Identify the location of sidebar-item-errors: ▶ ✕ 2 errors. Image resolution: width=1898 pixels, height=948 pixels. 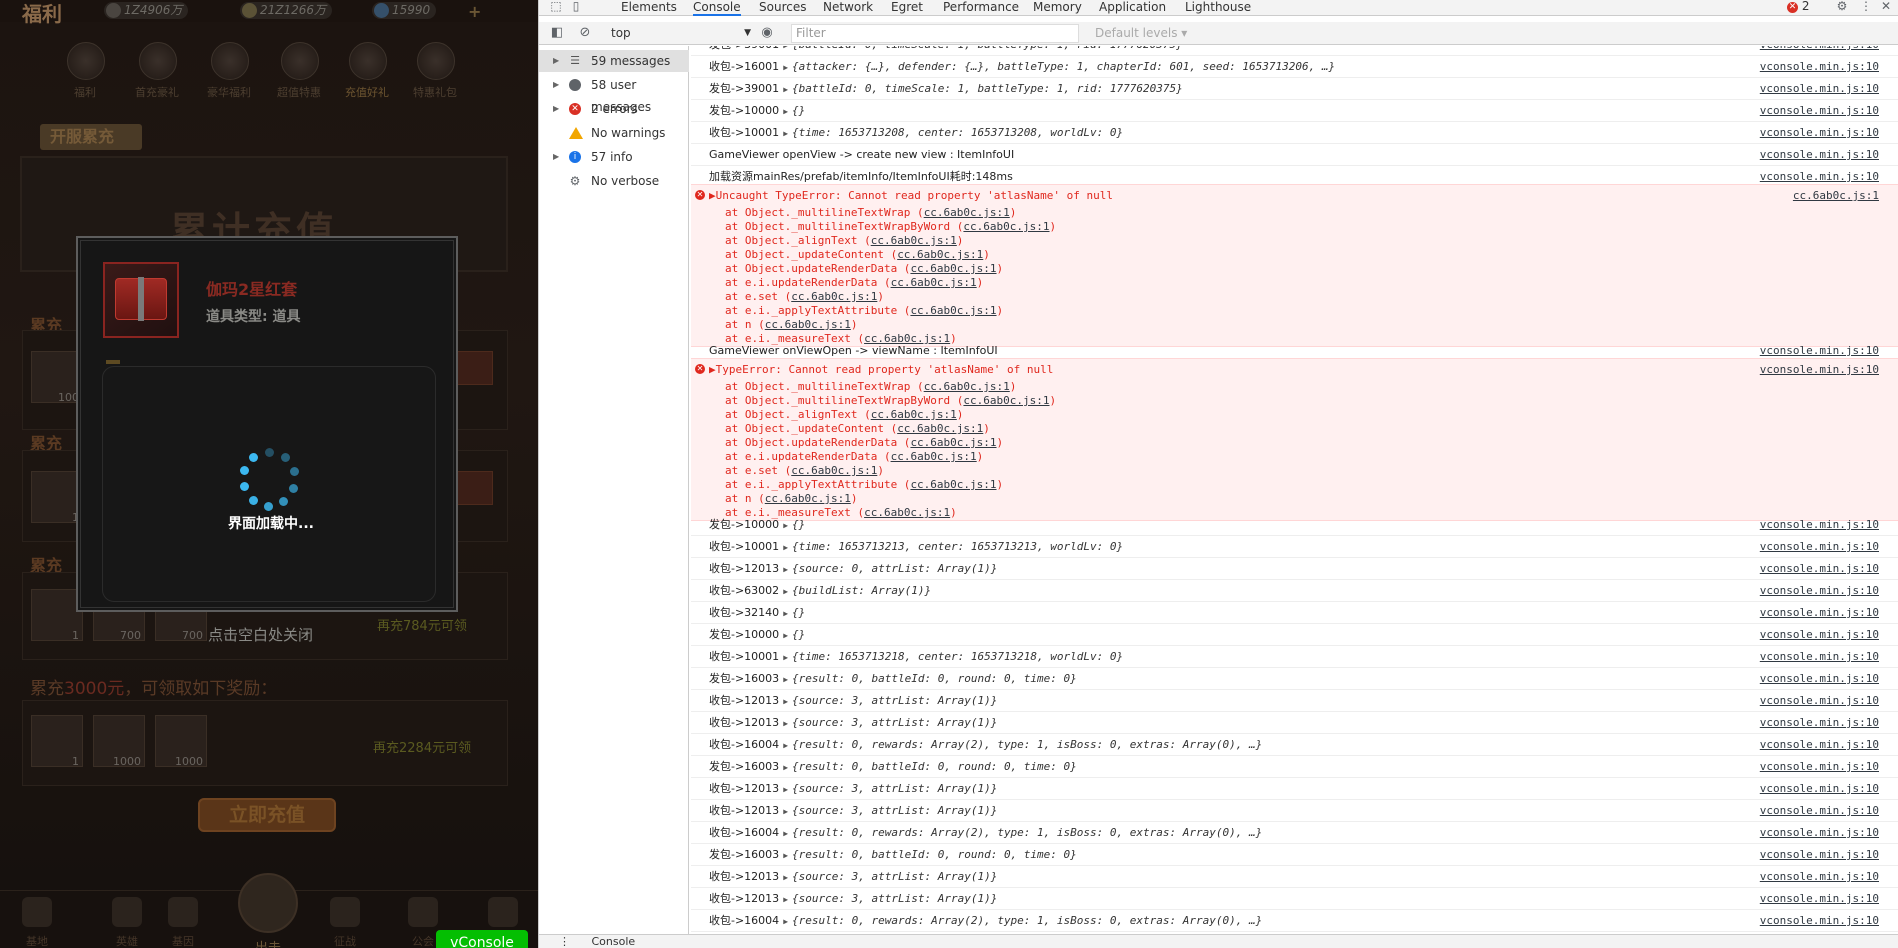
(614, 109).